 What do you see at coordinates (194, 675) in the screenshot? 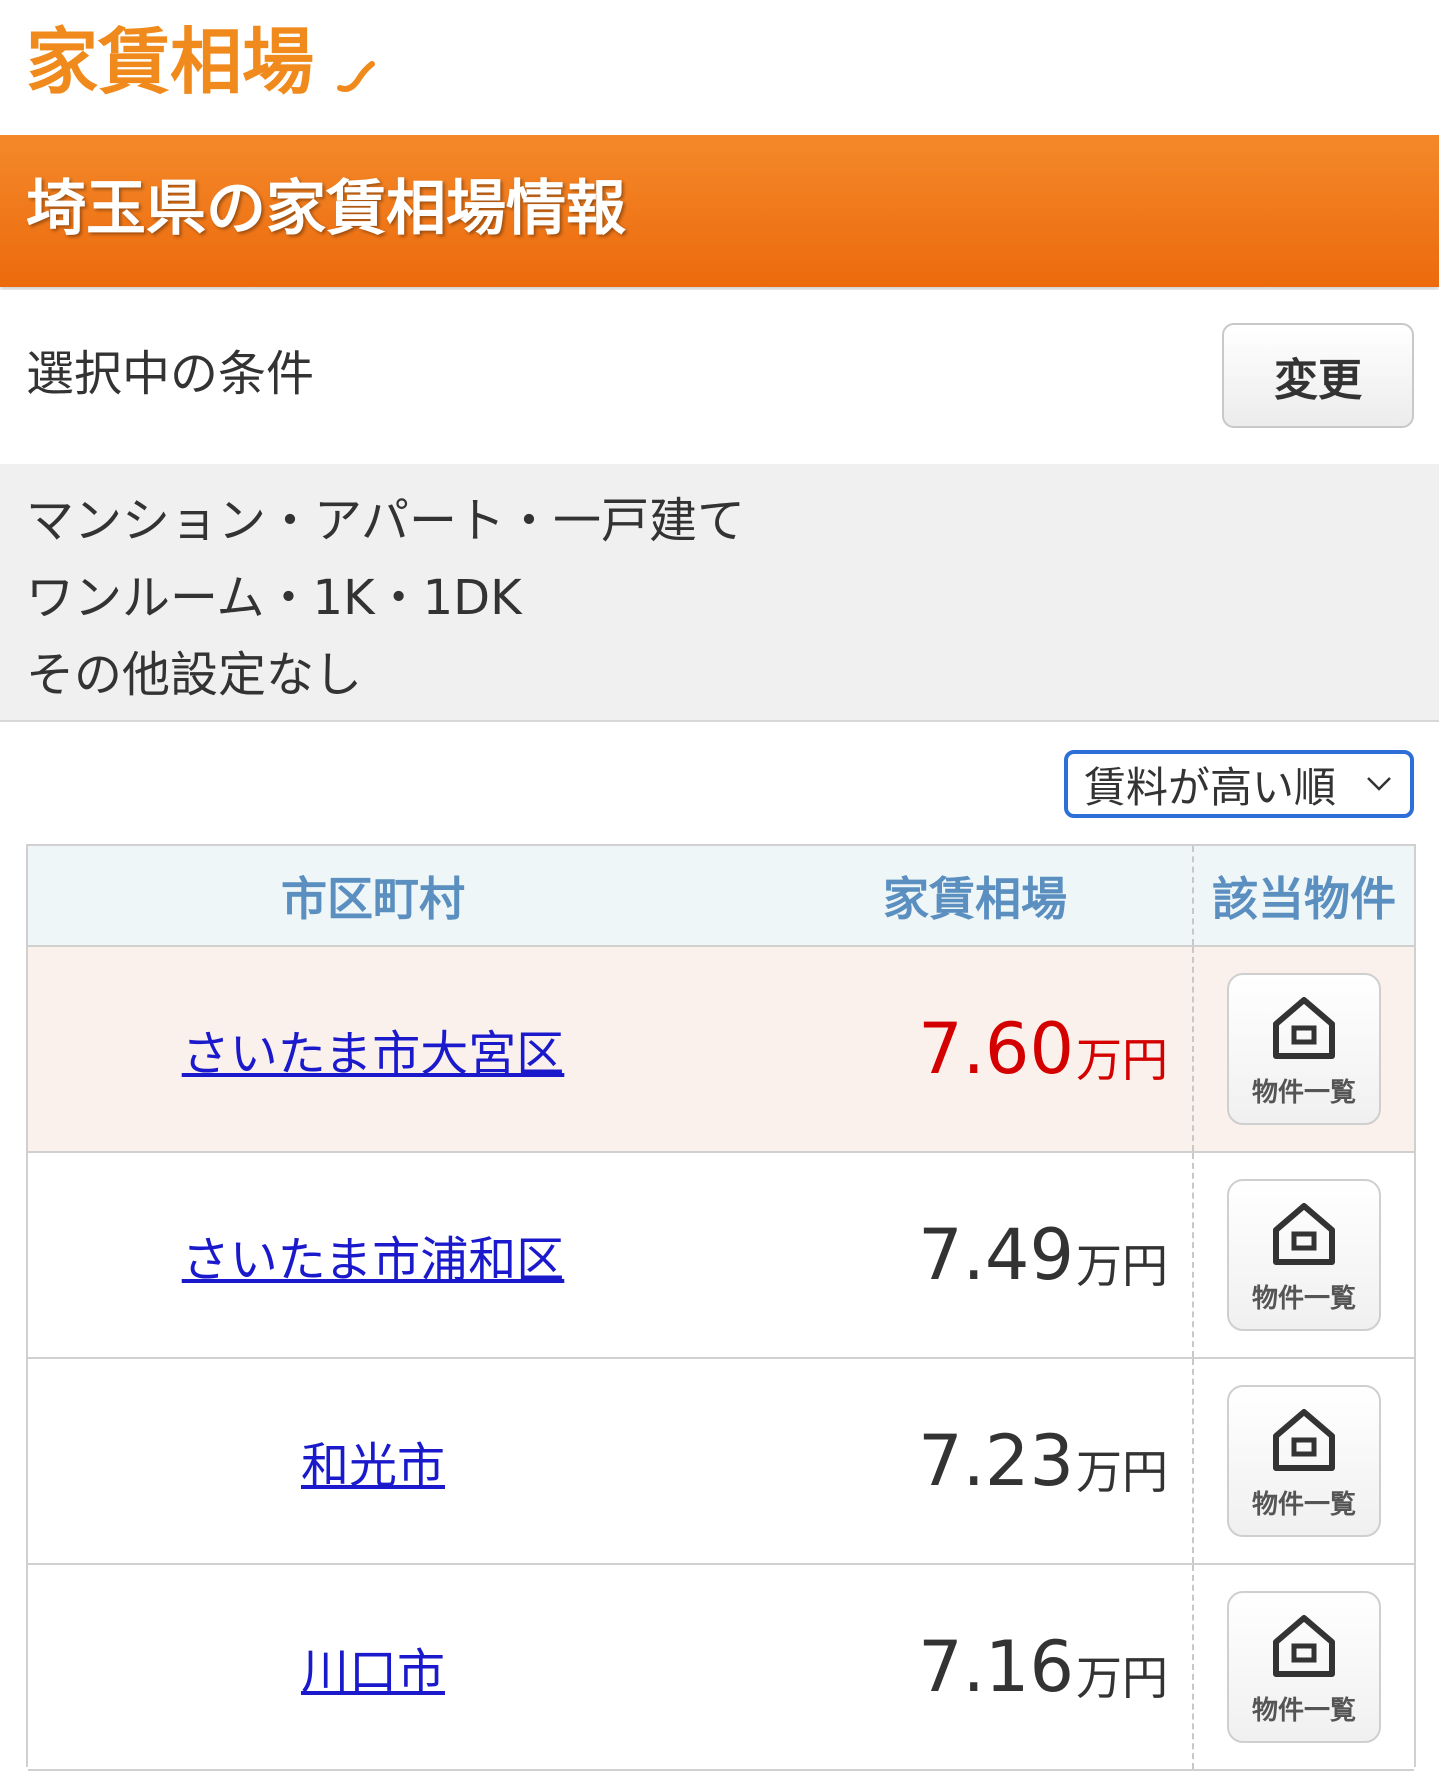
I see `condition-line: その他設定なし` at bounding box center [194, 675].